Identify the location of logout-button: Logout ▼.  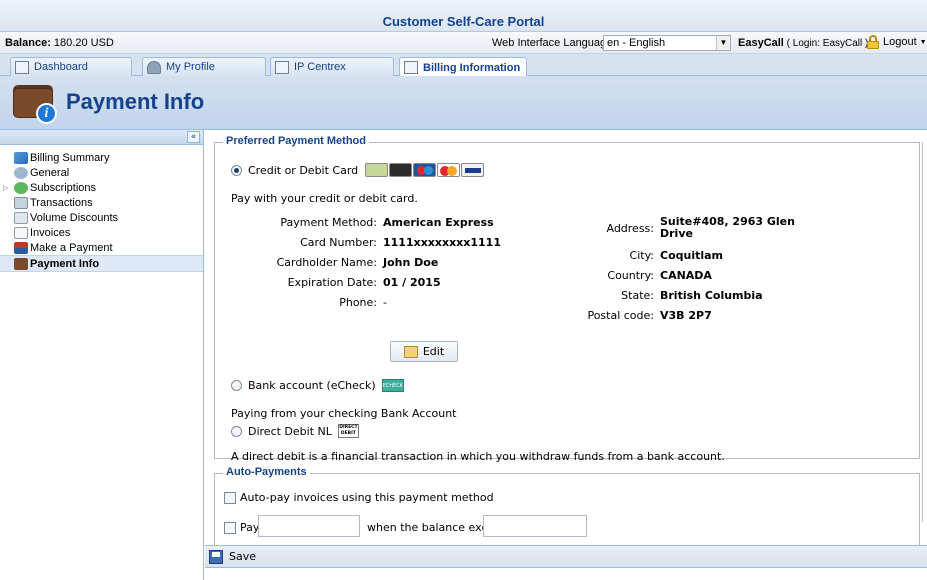
(896, 42).